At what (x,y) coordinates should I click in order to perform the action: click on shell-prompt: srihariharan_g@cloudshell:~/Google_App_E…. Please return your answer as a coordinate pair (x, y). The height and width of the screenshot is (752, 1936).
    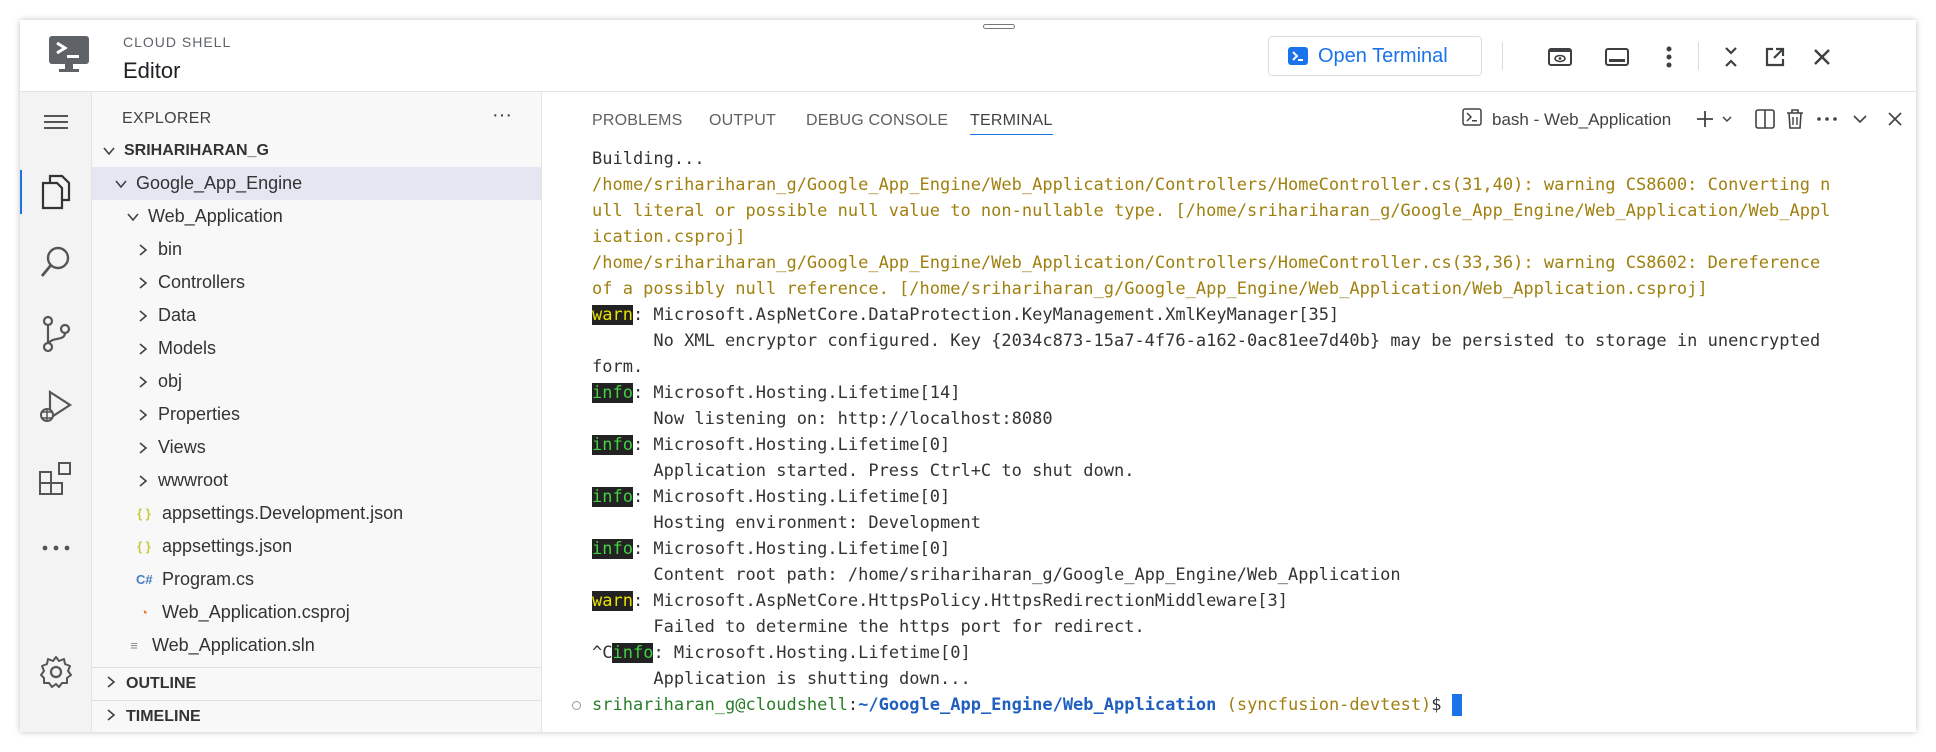
    Looking at the image, I should click on (1027, 705).